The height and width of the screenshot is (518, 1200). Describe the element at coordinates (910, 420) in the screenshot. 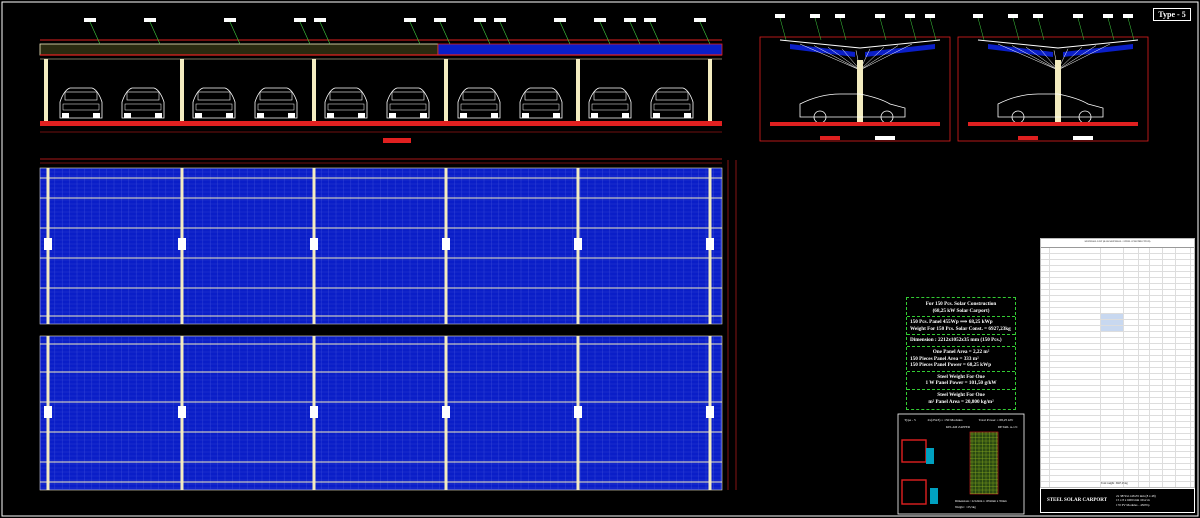

I see `strip-type: Type - 5` at that location.